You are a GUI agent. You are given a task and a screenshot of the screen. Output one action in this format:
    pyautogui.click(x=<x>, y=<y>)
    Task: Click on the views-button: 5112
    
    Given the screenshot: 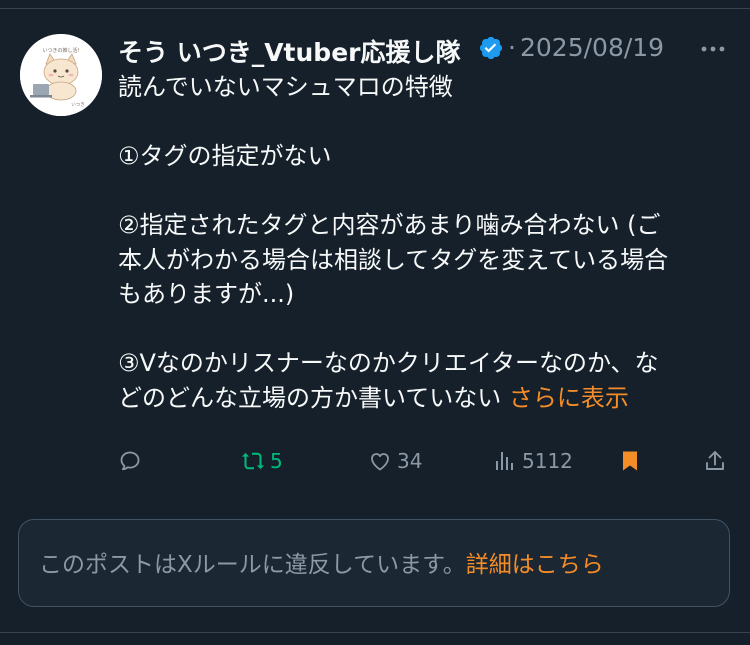 What is the action you would take?
    pyautogui.click(x=533, y=461)
    